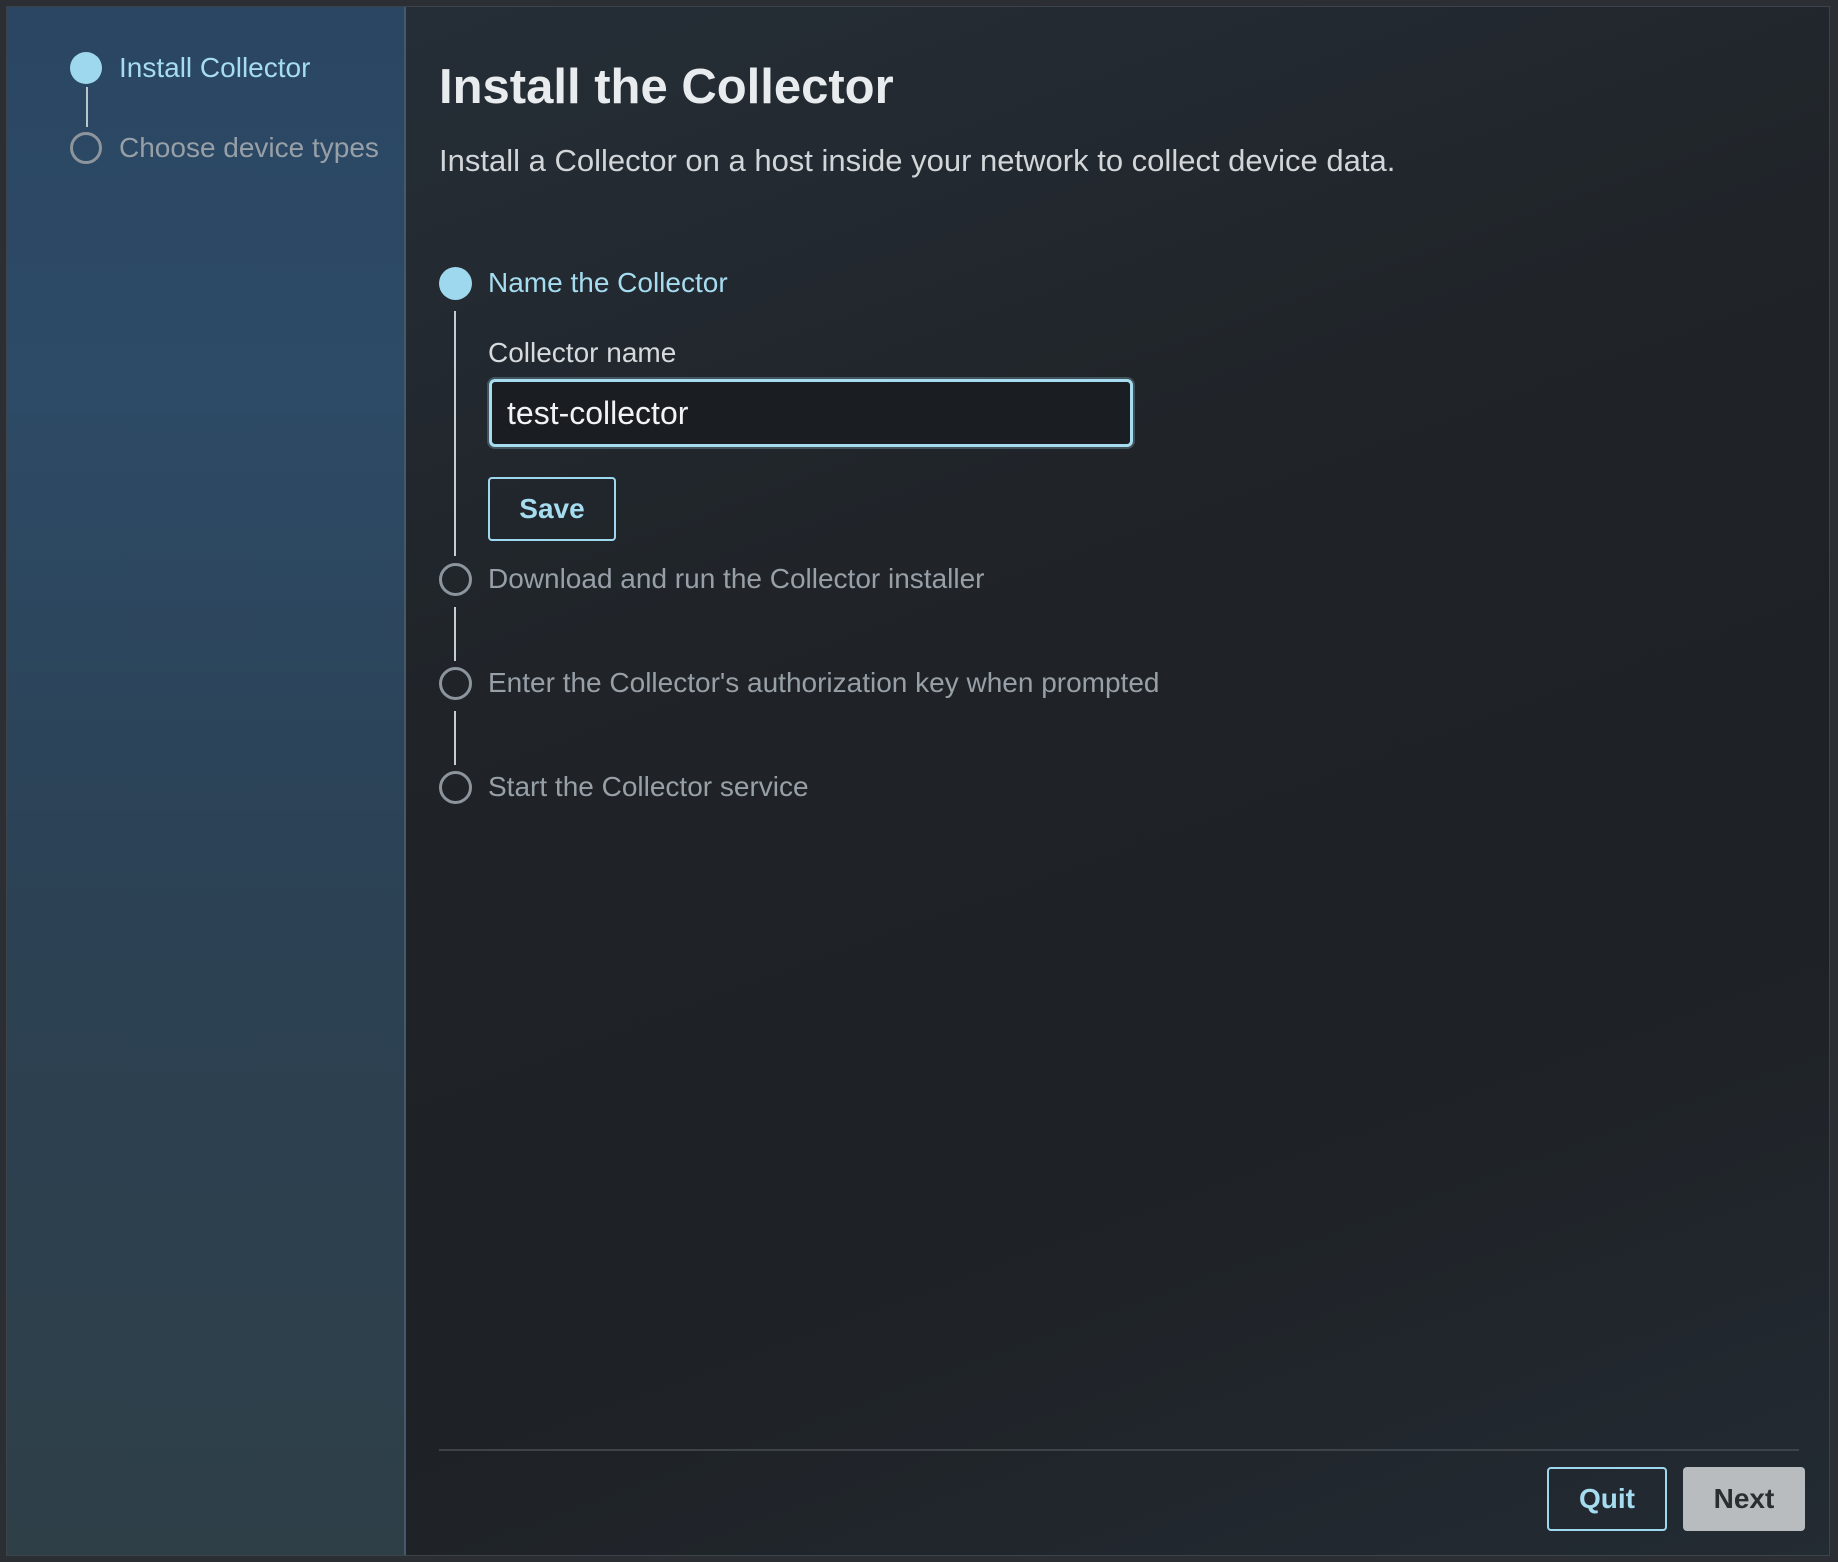  Describe the element at coordinates (455, 283) in the screenshot. I see `substep-active-indicator-icon` at that location.